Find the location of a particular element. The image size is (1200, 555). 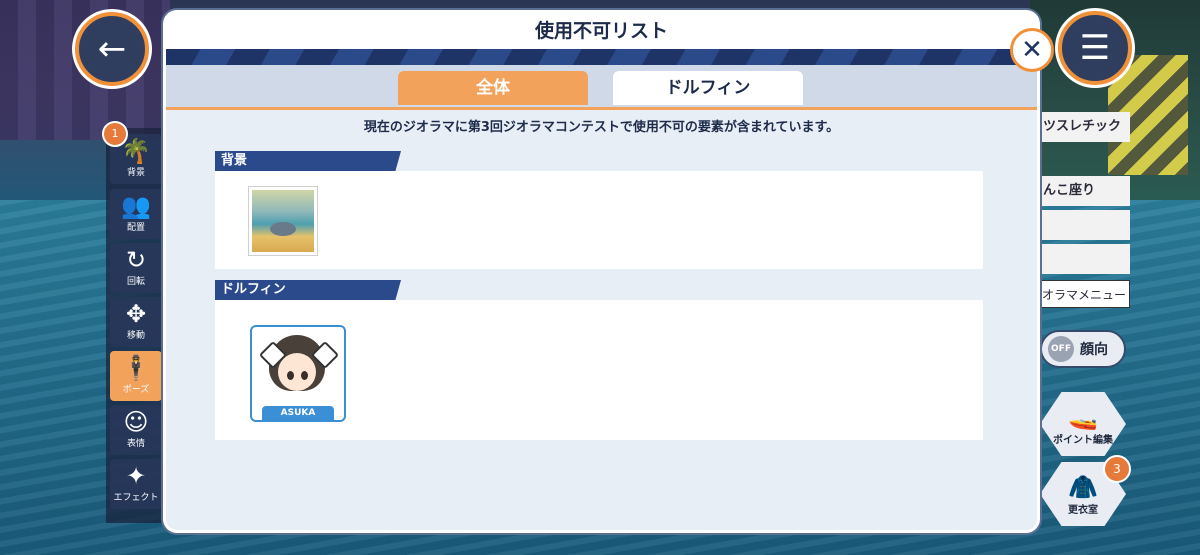

close-button: ✕ is located at coordinates (1032, 50).